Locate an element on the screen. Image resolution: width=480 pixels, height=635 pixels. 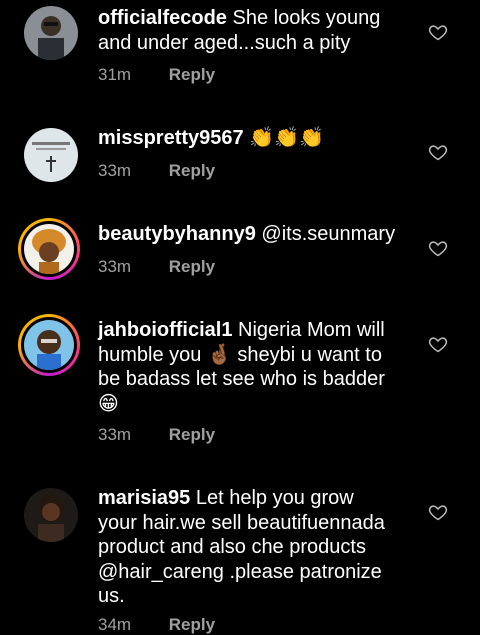
comment-text-block: beautybyhanny9 @its.seunmary is located at coordinates (248, 234).